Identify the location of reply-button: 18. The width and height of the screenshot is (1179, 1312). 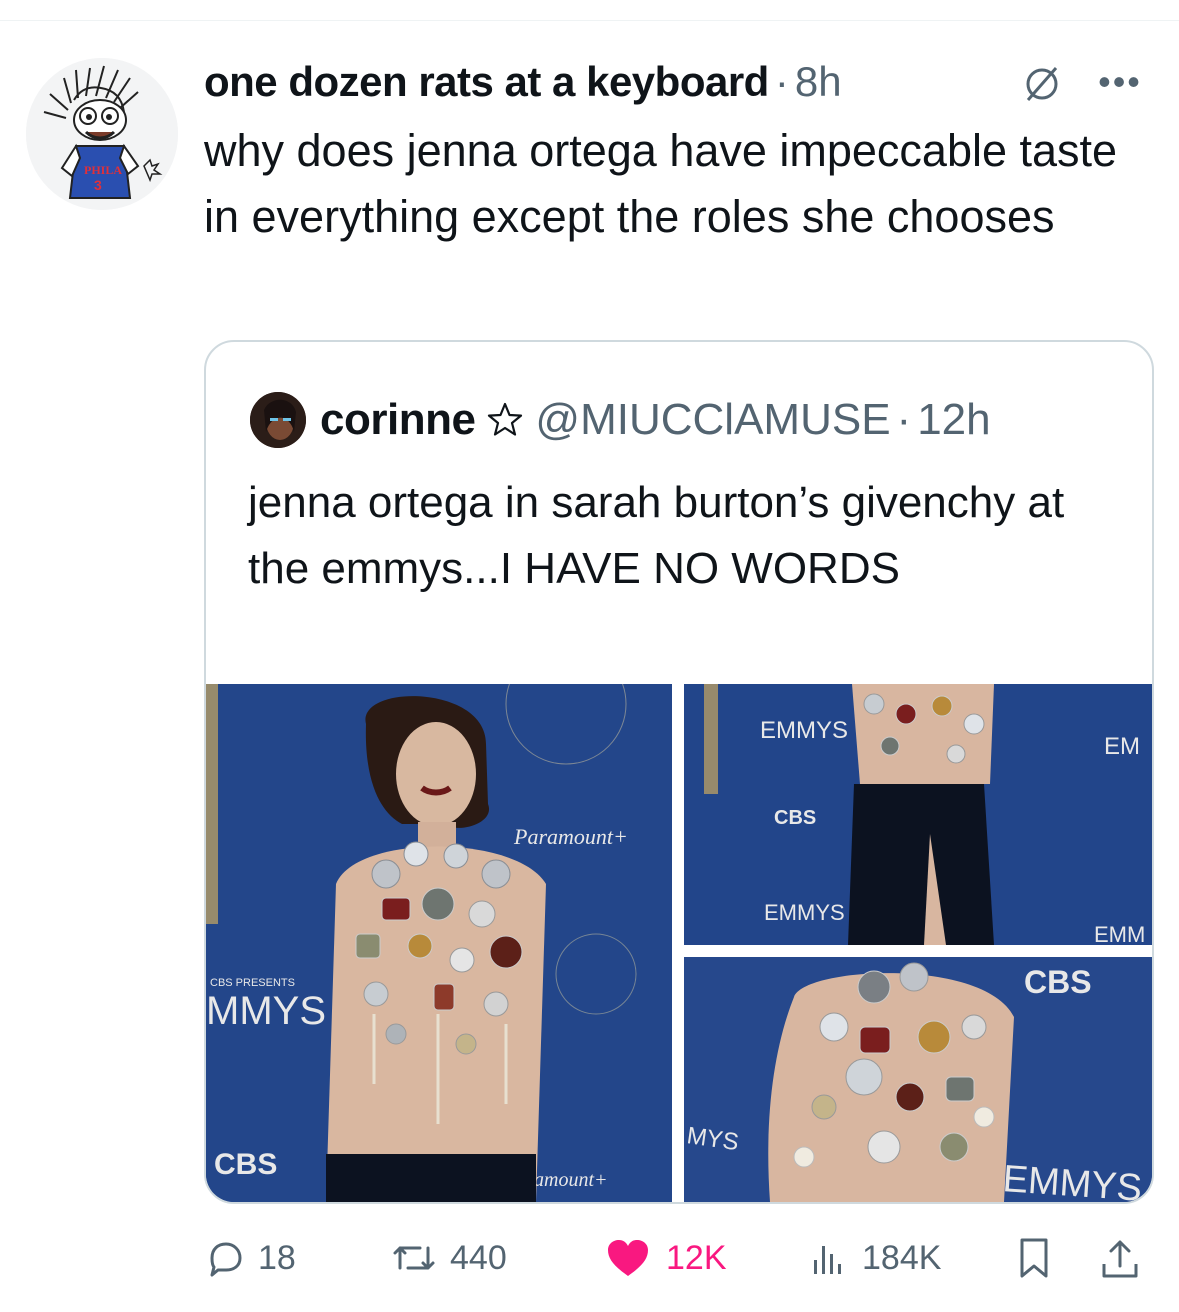
(250, 1258).